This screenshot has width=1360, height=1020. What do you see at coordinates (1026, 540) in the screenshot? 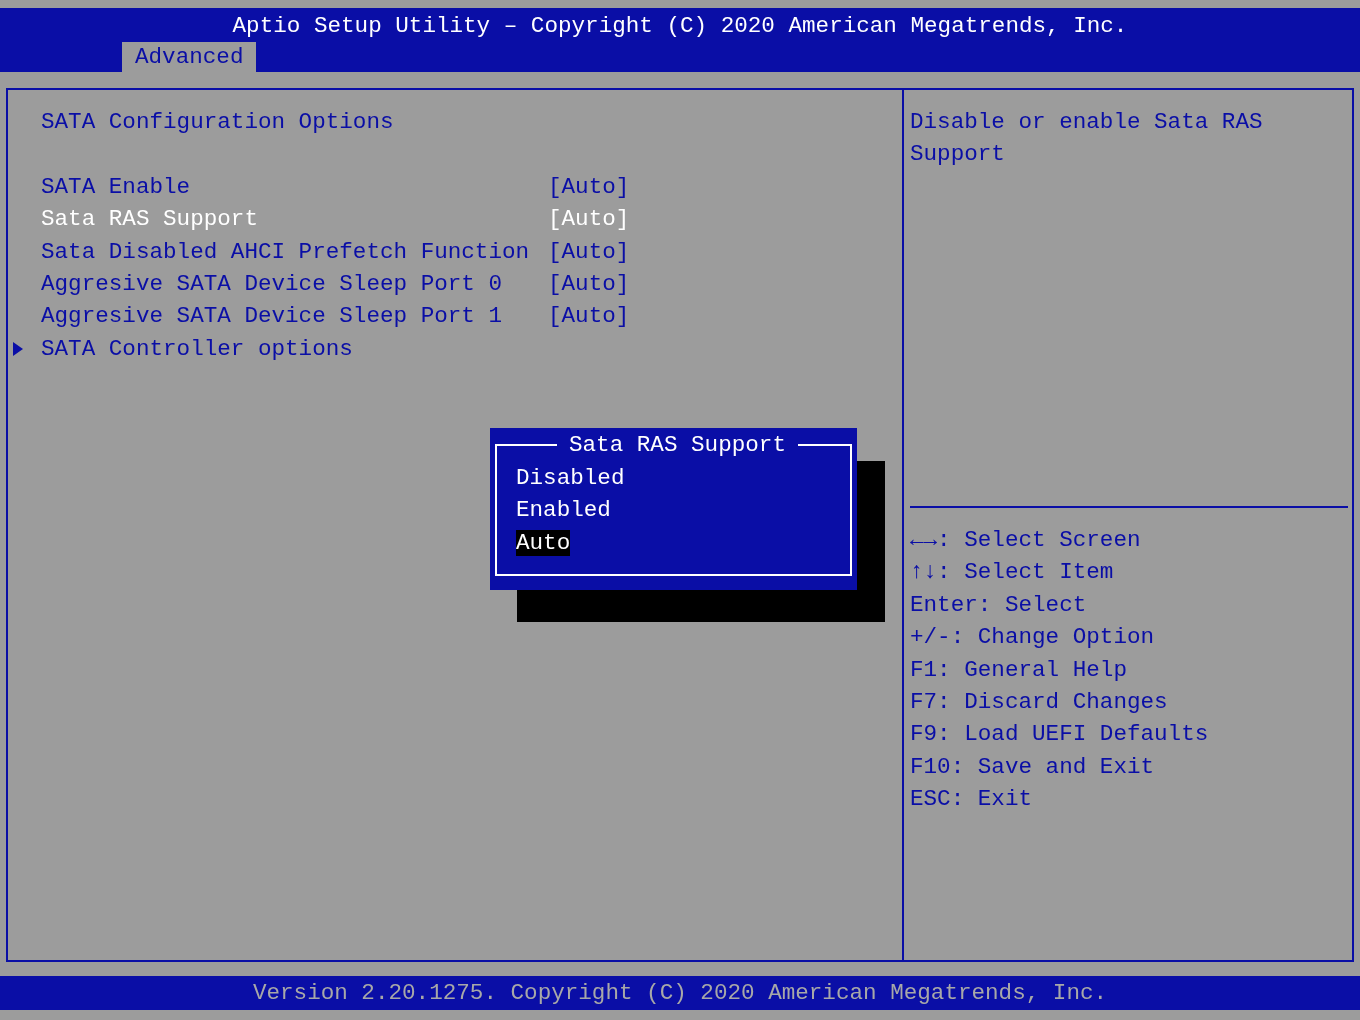
I see `key-hint: ←→: Select Screen` at bounding box center [1026, 540].